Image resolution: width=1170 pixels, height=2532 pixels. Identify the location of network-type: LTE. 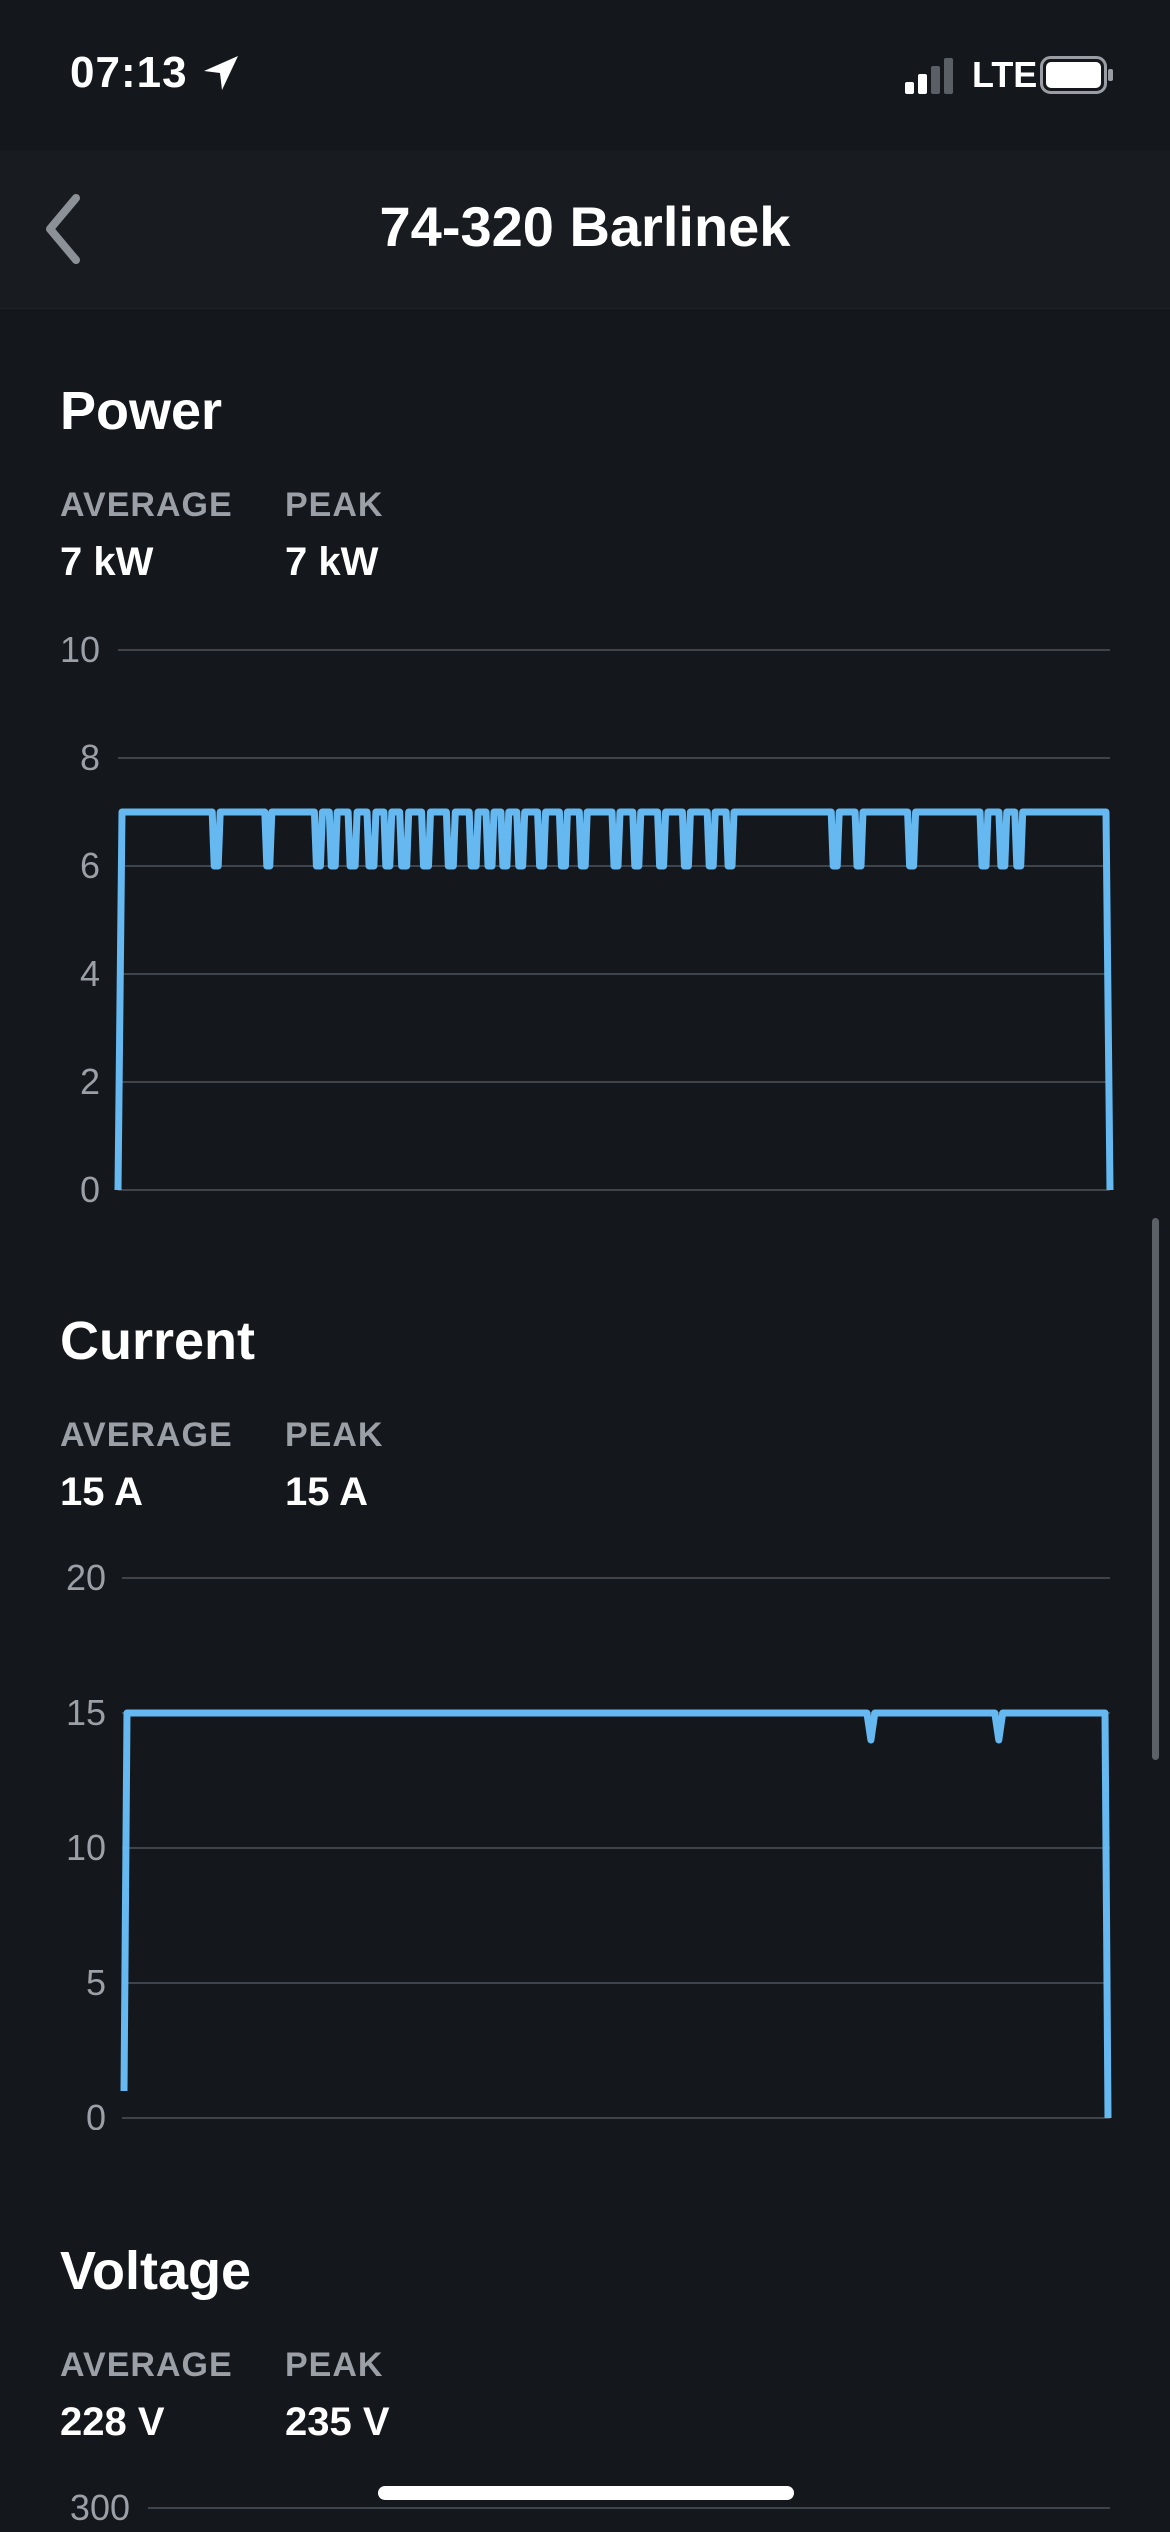
(1005, 74).